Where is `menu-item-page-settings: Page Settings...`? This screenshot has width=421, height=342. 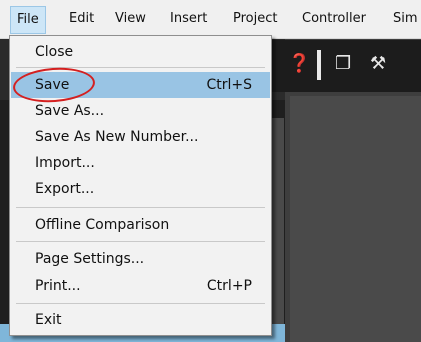 menu-item-page-settings: Page Settings... is located at coordinates (140, 259).